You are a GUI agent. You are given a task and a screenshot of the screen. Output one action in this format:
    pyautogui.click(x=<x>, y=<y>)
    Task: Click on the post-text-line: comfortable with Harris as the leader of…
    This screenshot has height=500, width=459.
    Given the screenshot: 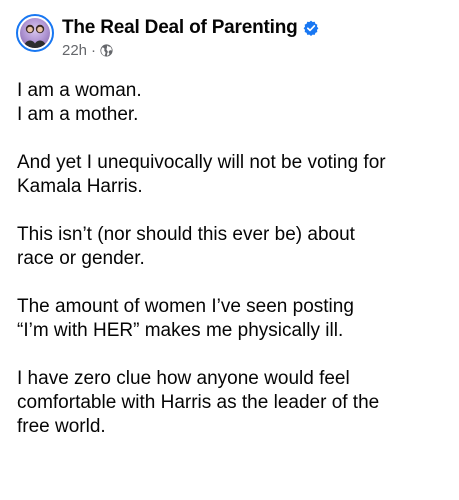 What is the action you would take?
    pyautogui.click(x=198, y=402)
    